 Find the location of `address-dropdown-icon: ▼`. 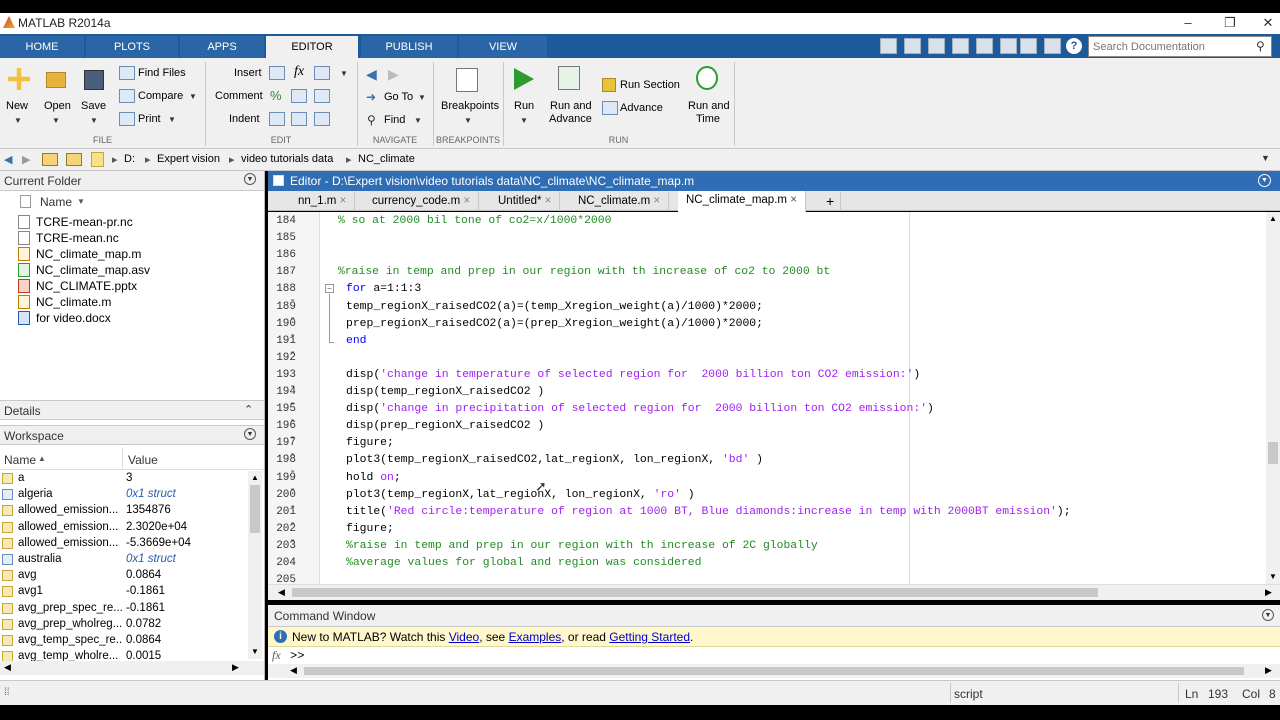

address-dropdown-icon: ▼ is located at coordinates (1265, 158).